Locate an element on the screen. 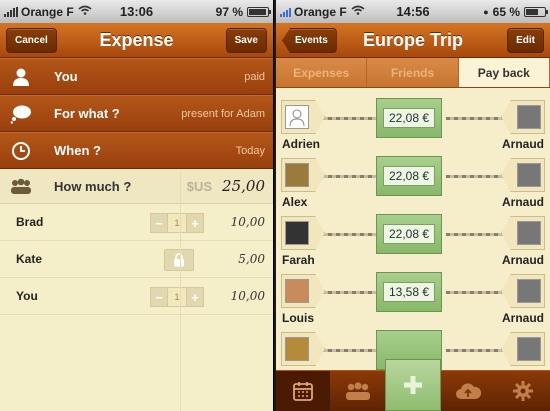  back-button: Events is located at coordinates (309, 40).